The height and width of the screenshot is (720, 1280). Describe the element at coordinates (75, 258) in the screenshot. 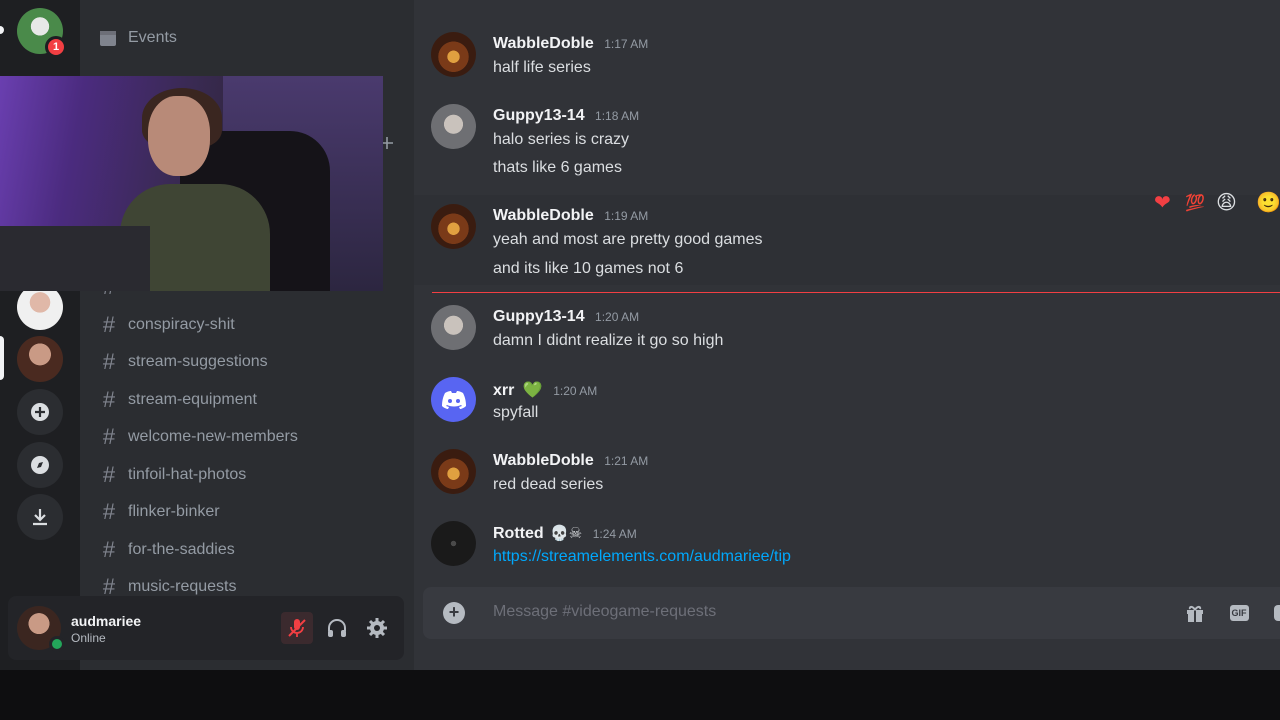

I see `webcam-desk` at that location.